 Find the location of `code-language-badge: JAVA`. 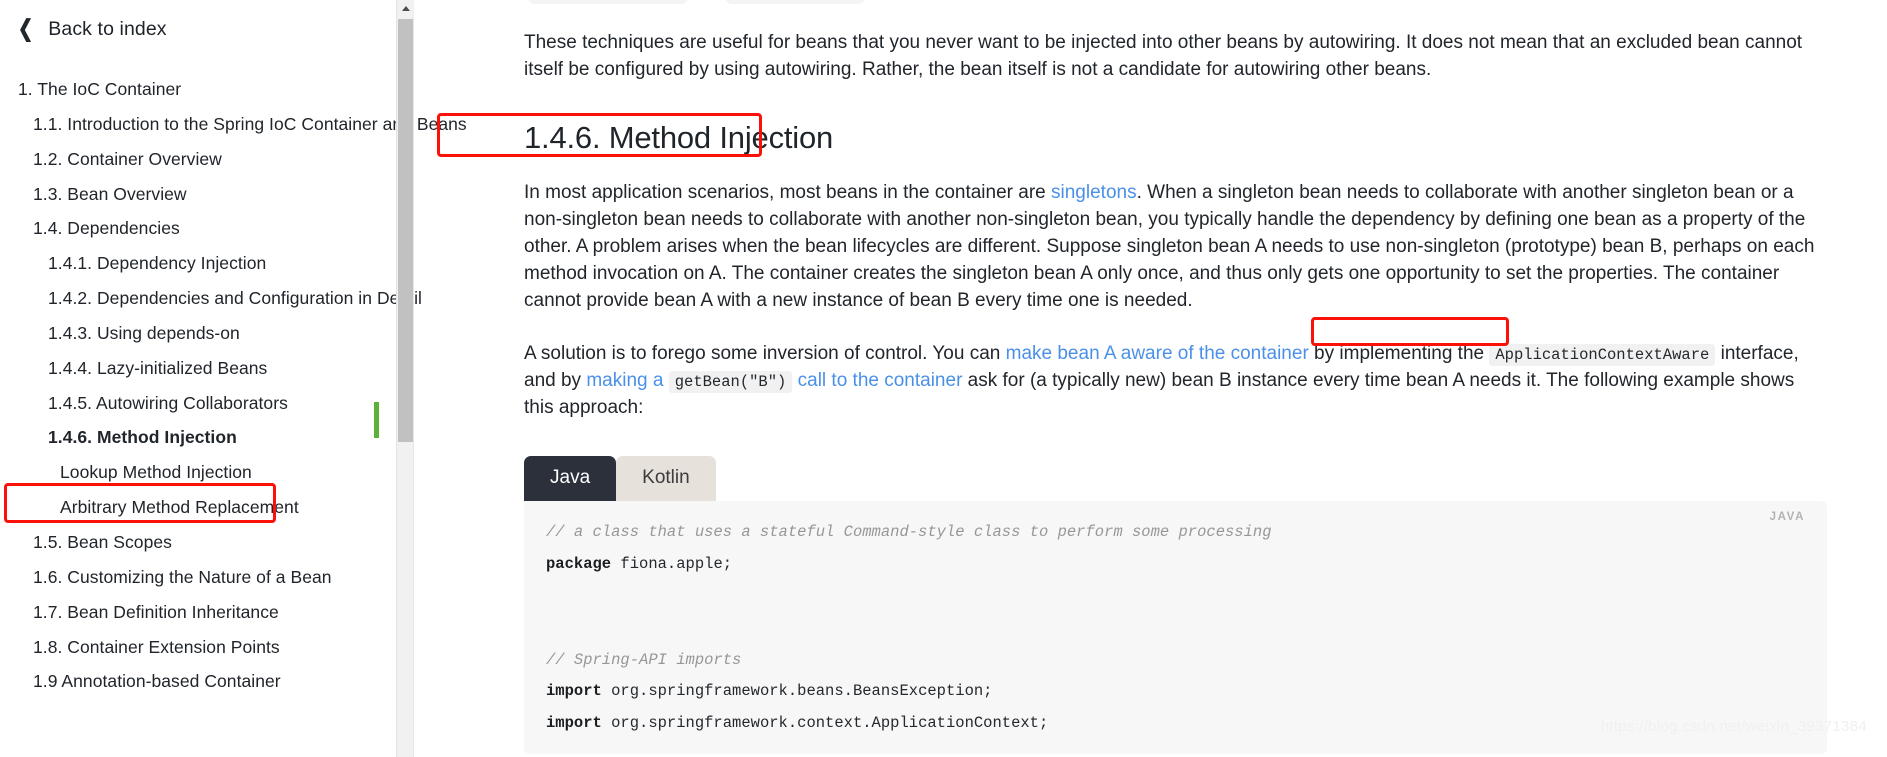

code-language-badge: JAVA is located at coordinates (1787, 517).